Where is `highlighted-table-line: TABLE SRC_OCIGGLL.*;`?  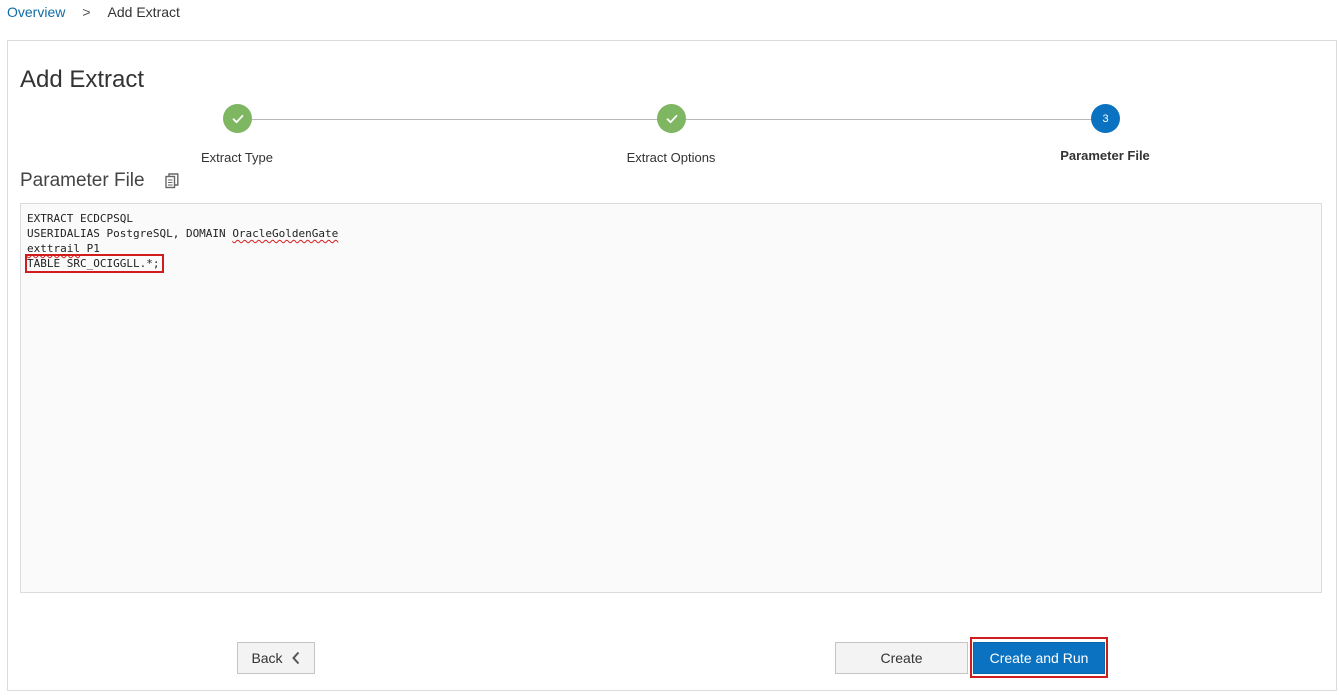 highlighted-table-line: TABLE SRC_OCIGGLL.*; is located at coordinates (94, 263).